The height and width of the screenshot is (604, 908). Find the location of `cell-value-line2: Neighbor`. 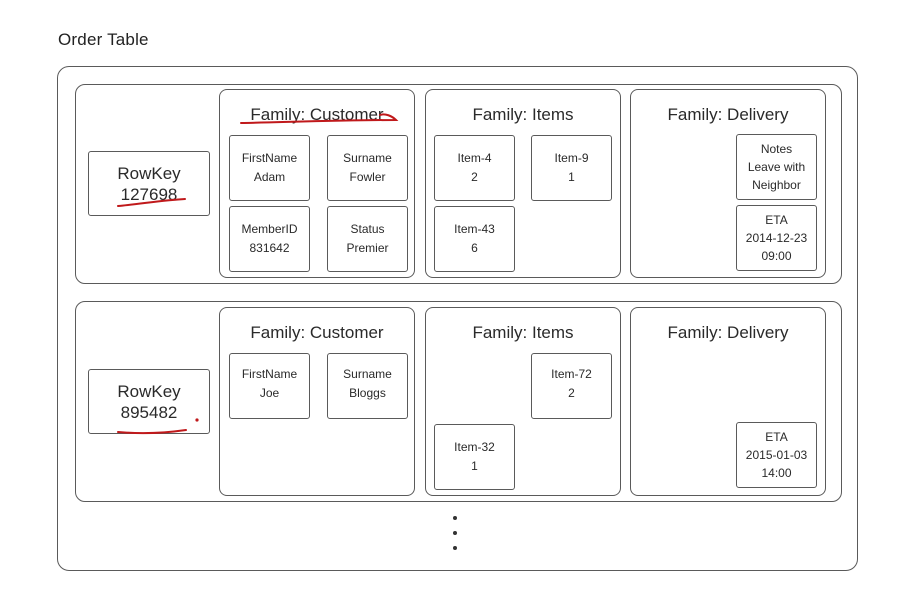

cell-value-line2: Neighbor is located at coordinates (776, 185).